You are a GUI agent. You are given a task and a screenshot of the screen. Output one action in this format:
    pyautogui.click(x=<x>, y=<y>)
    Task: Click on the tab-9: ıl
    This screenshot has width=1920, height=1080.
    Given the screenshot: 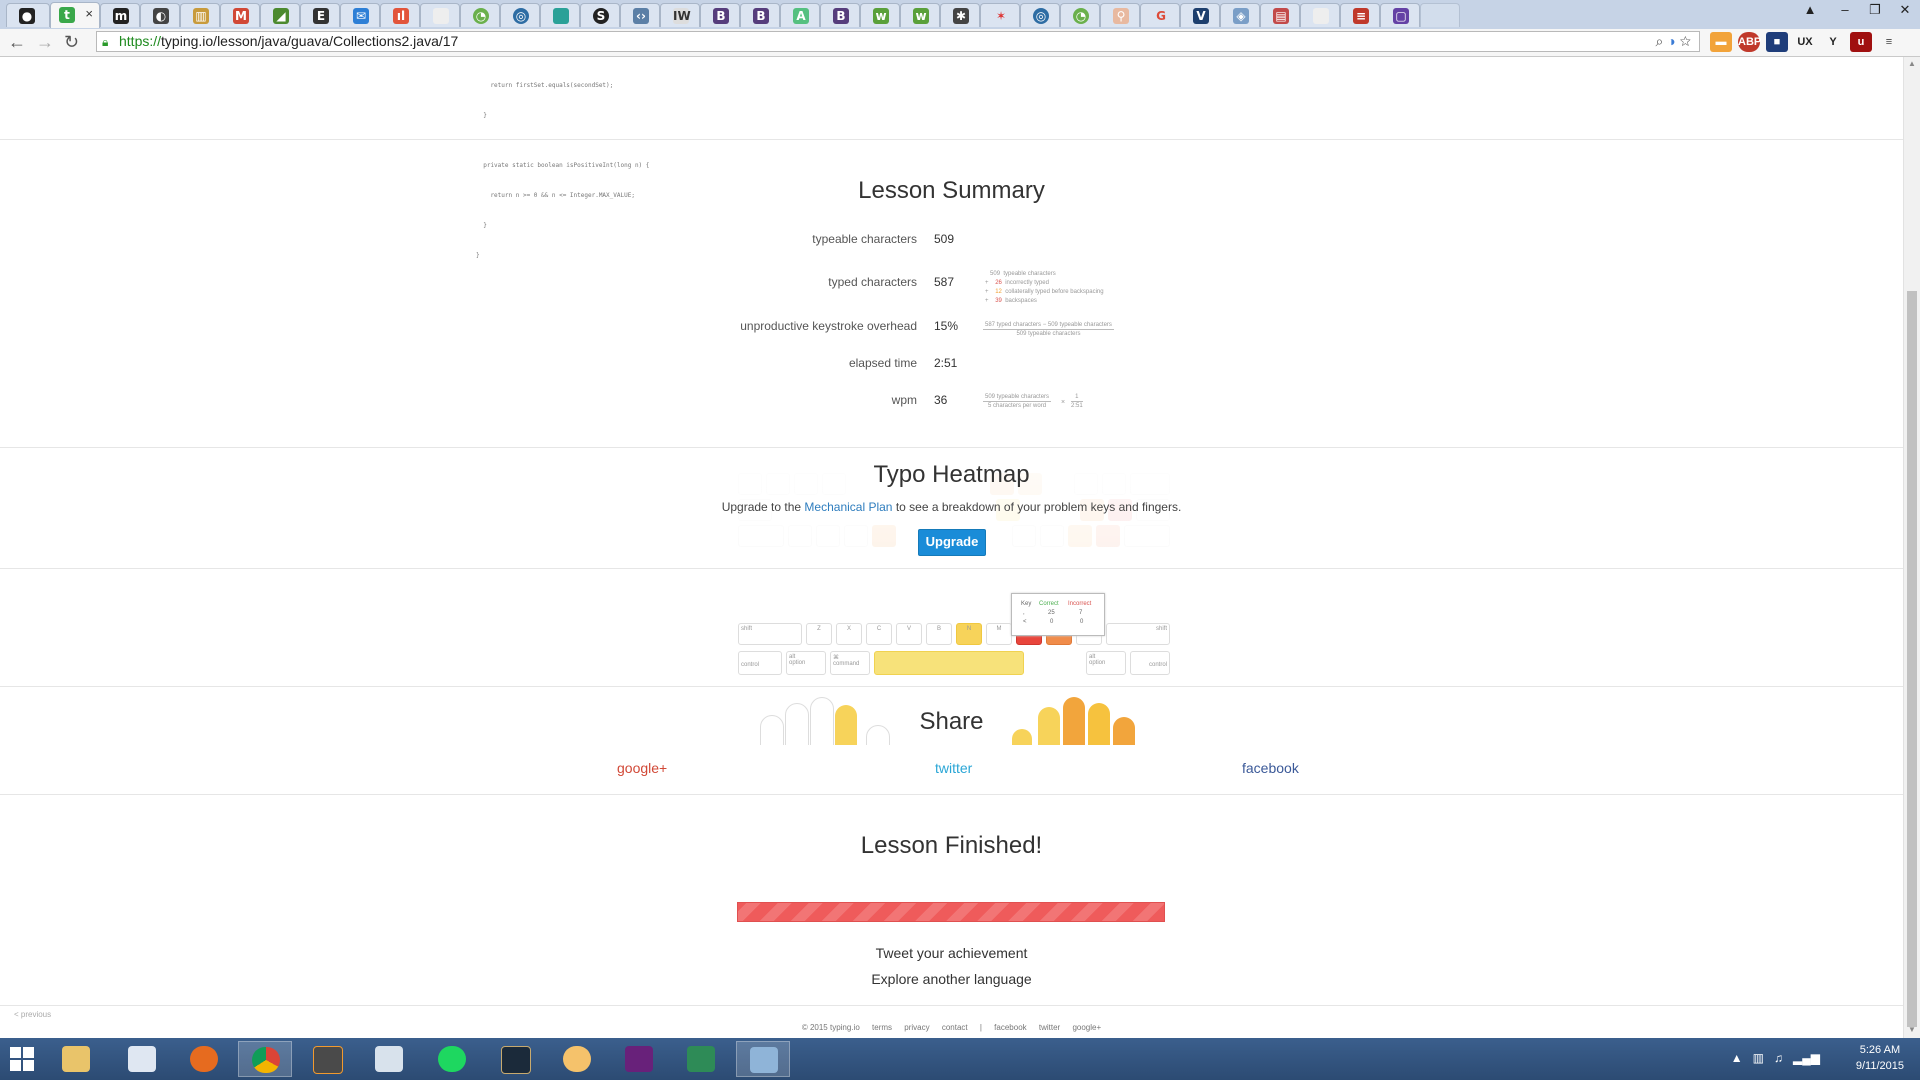 What is the action you would take?
    pyautogui.click(x=400, y=15)
    